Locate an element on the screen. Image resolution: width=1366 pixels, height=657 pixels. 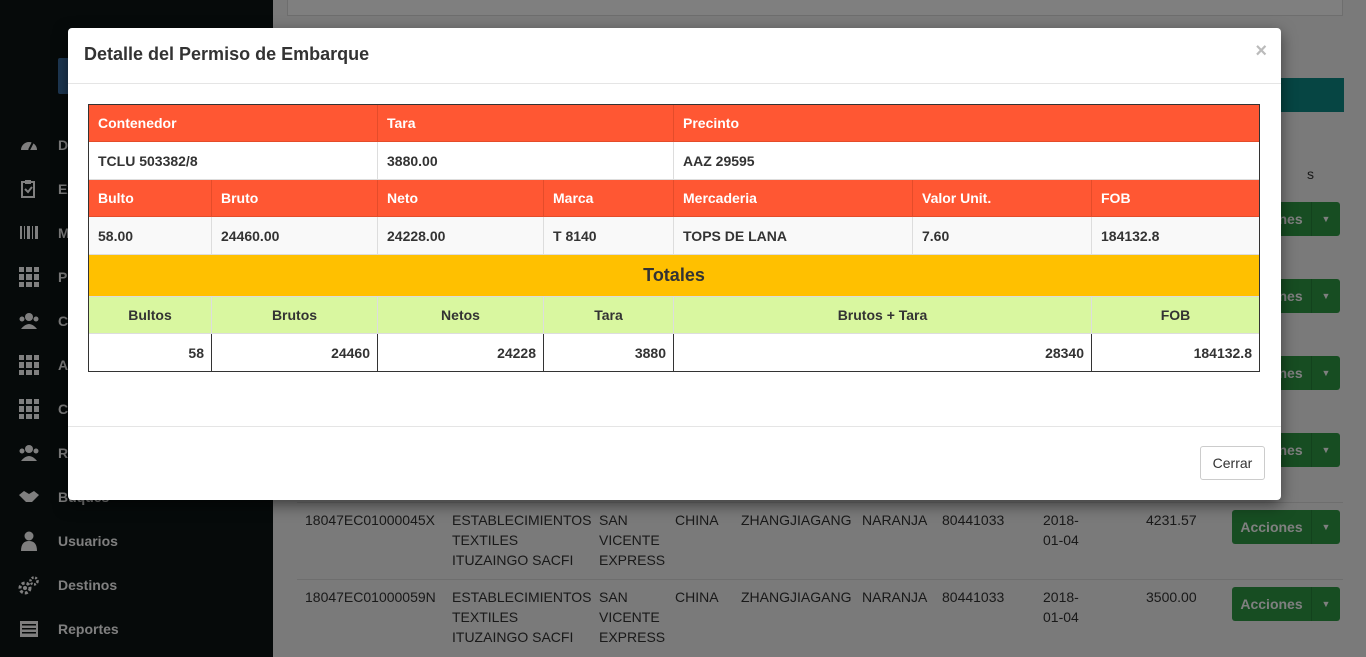
header-cell: FOB is located at coordinates (1175, 198).